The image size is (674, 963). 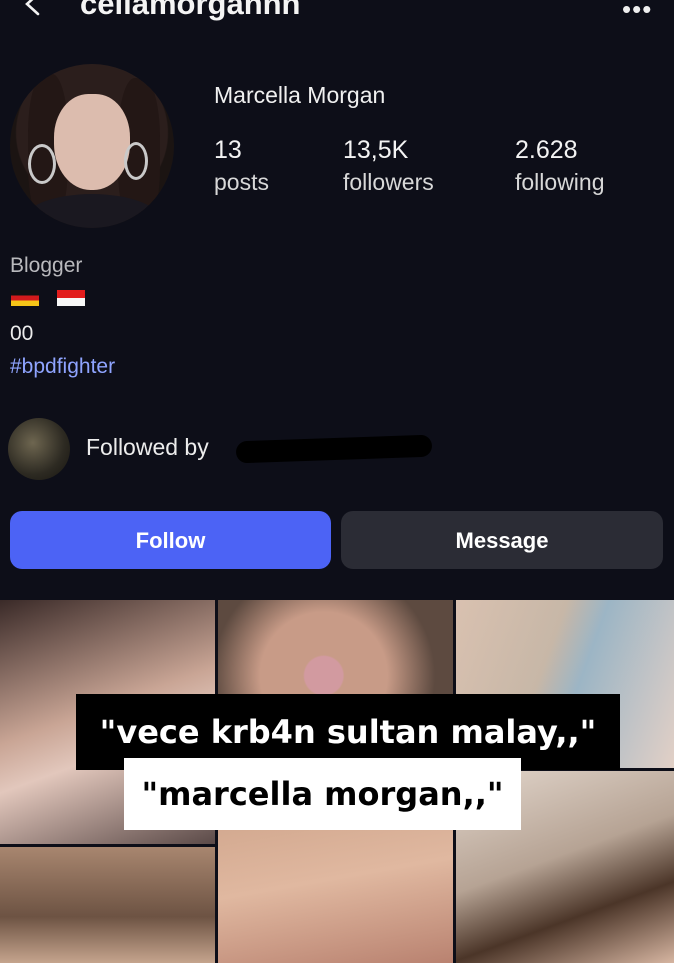 What do you see at coordinates (334, 449) in the screenshot?
I see `redacted-follower-name` at bounding box center [334, 449].